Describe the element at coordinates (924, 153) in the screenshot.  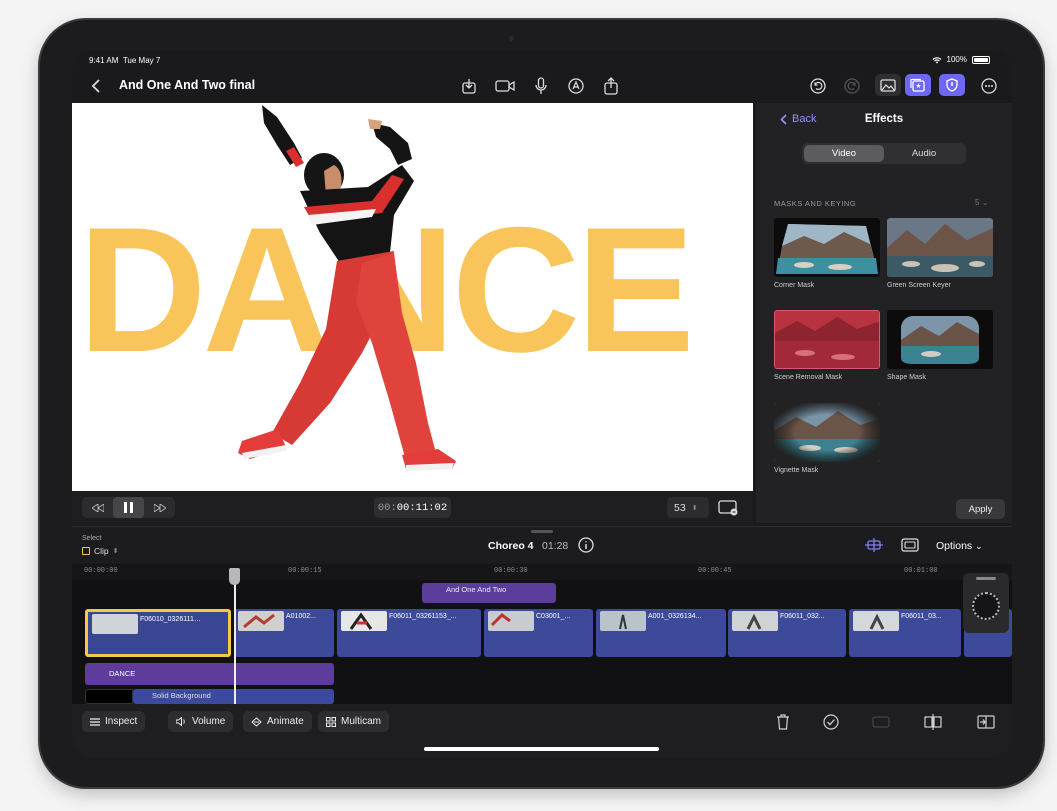
I see `tab-audio: Audio` at that location.